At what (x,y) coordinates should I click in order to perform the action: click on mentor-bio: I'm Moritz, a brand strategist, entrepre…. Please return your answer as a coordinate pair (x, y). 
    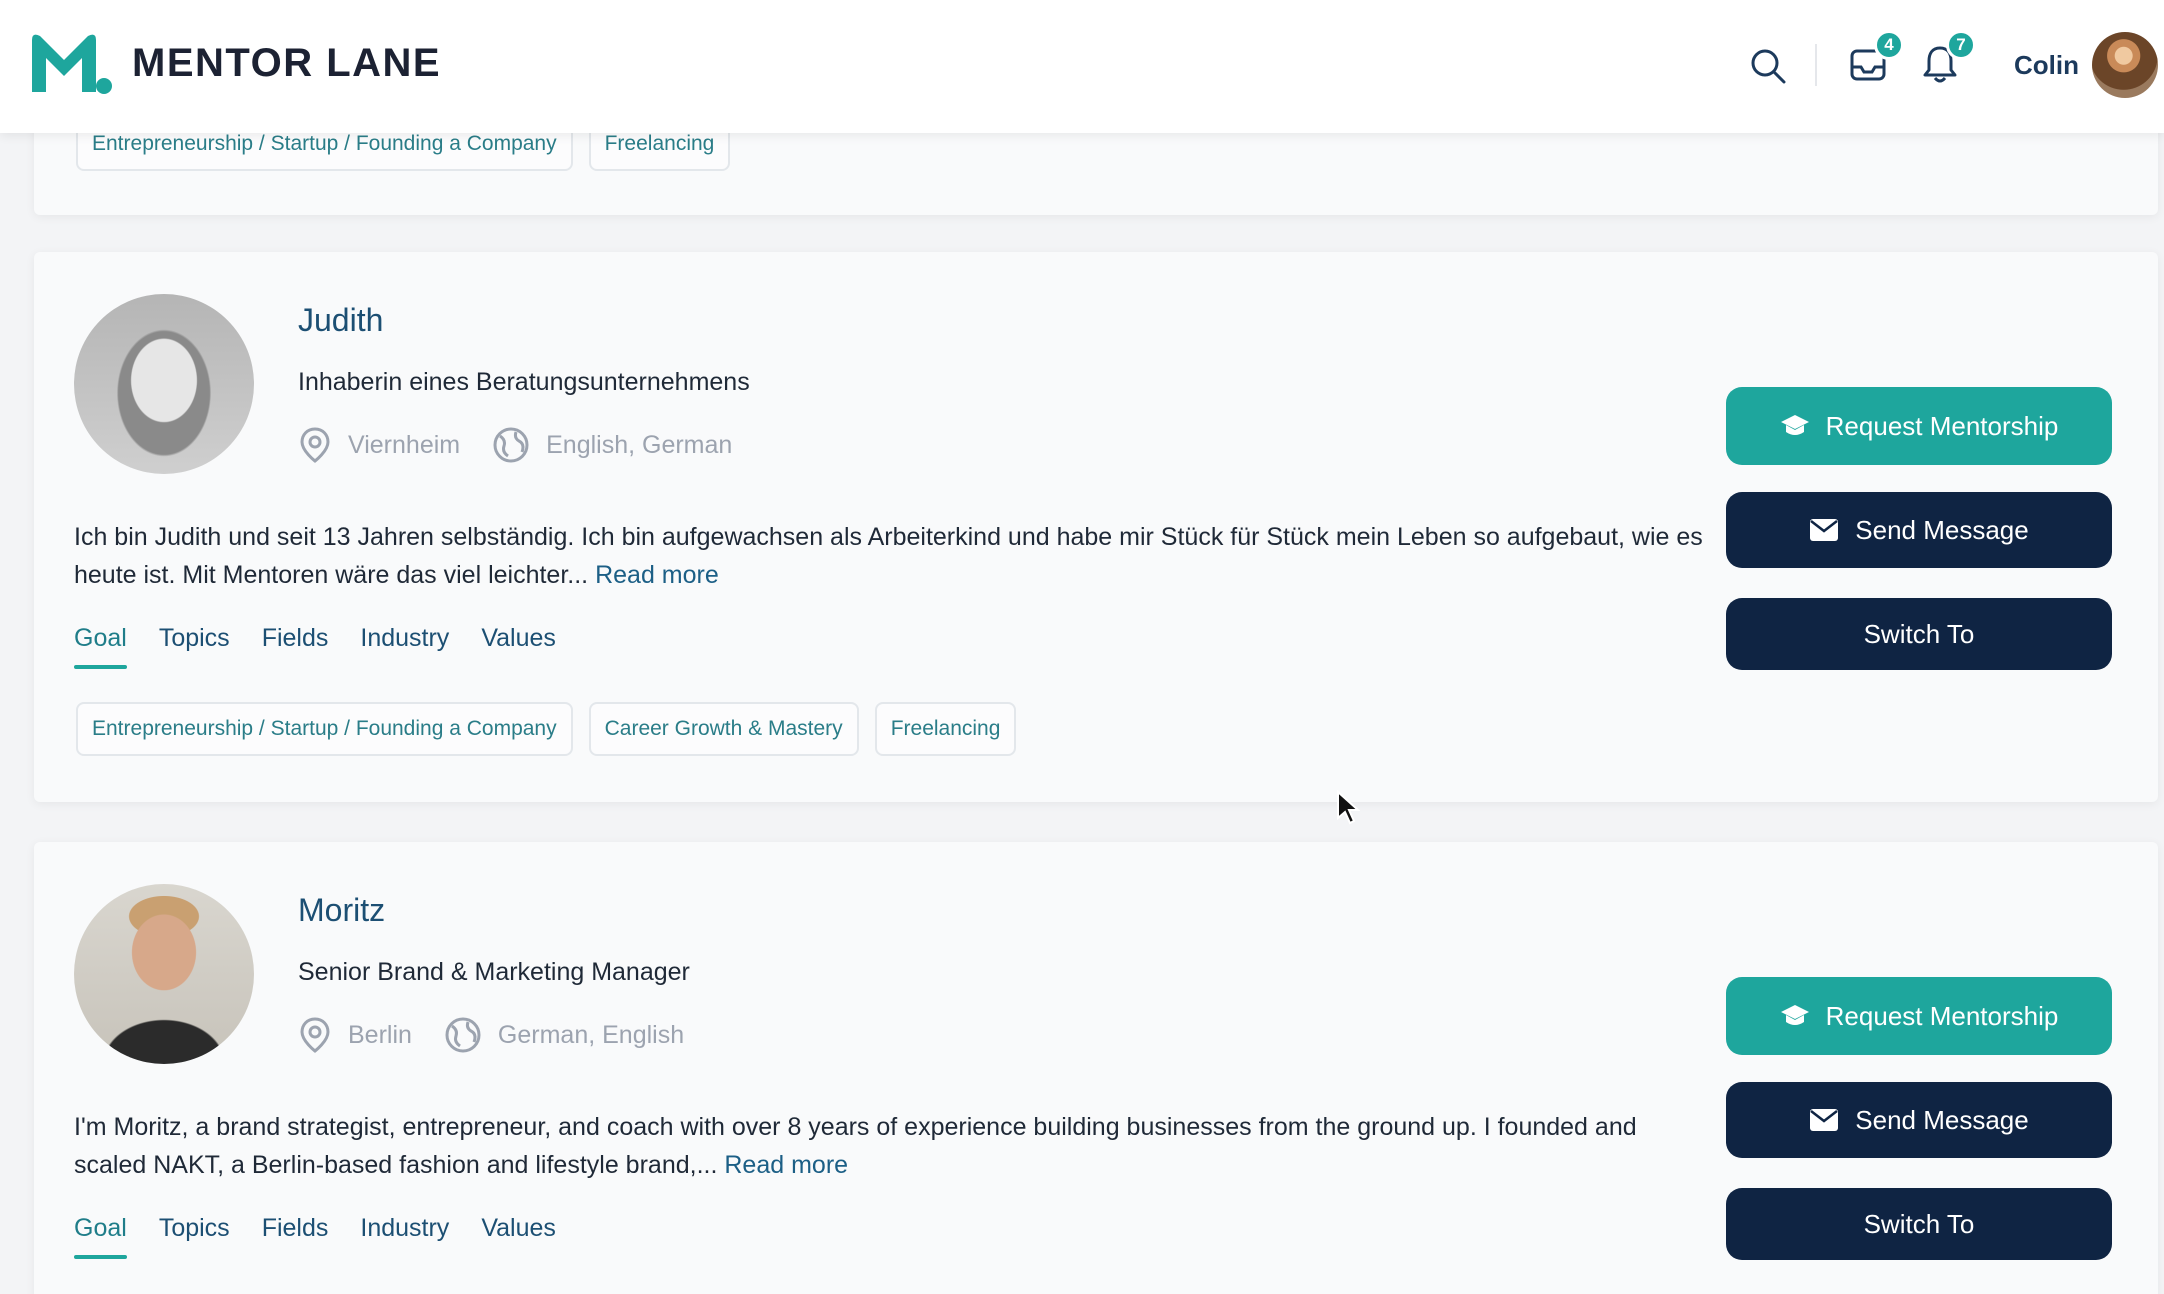
    Looking at the image, I should click on (894, 1146).